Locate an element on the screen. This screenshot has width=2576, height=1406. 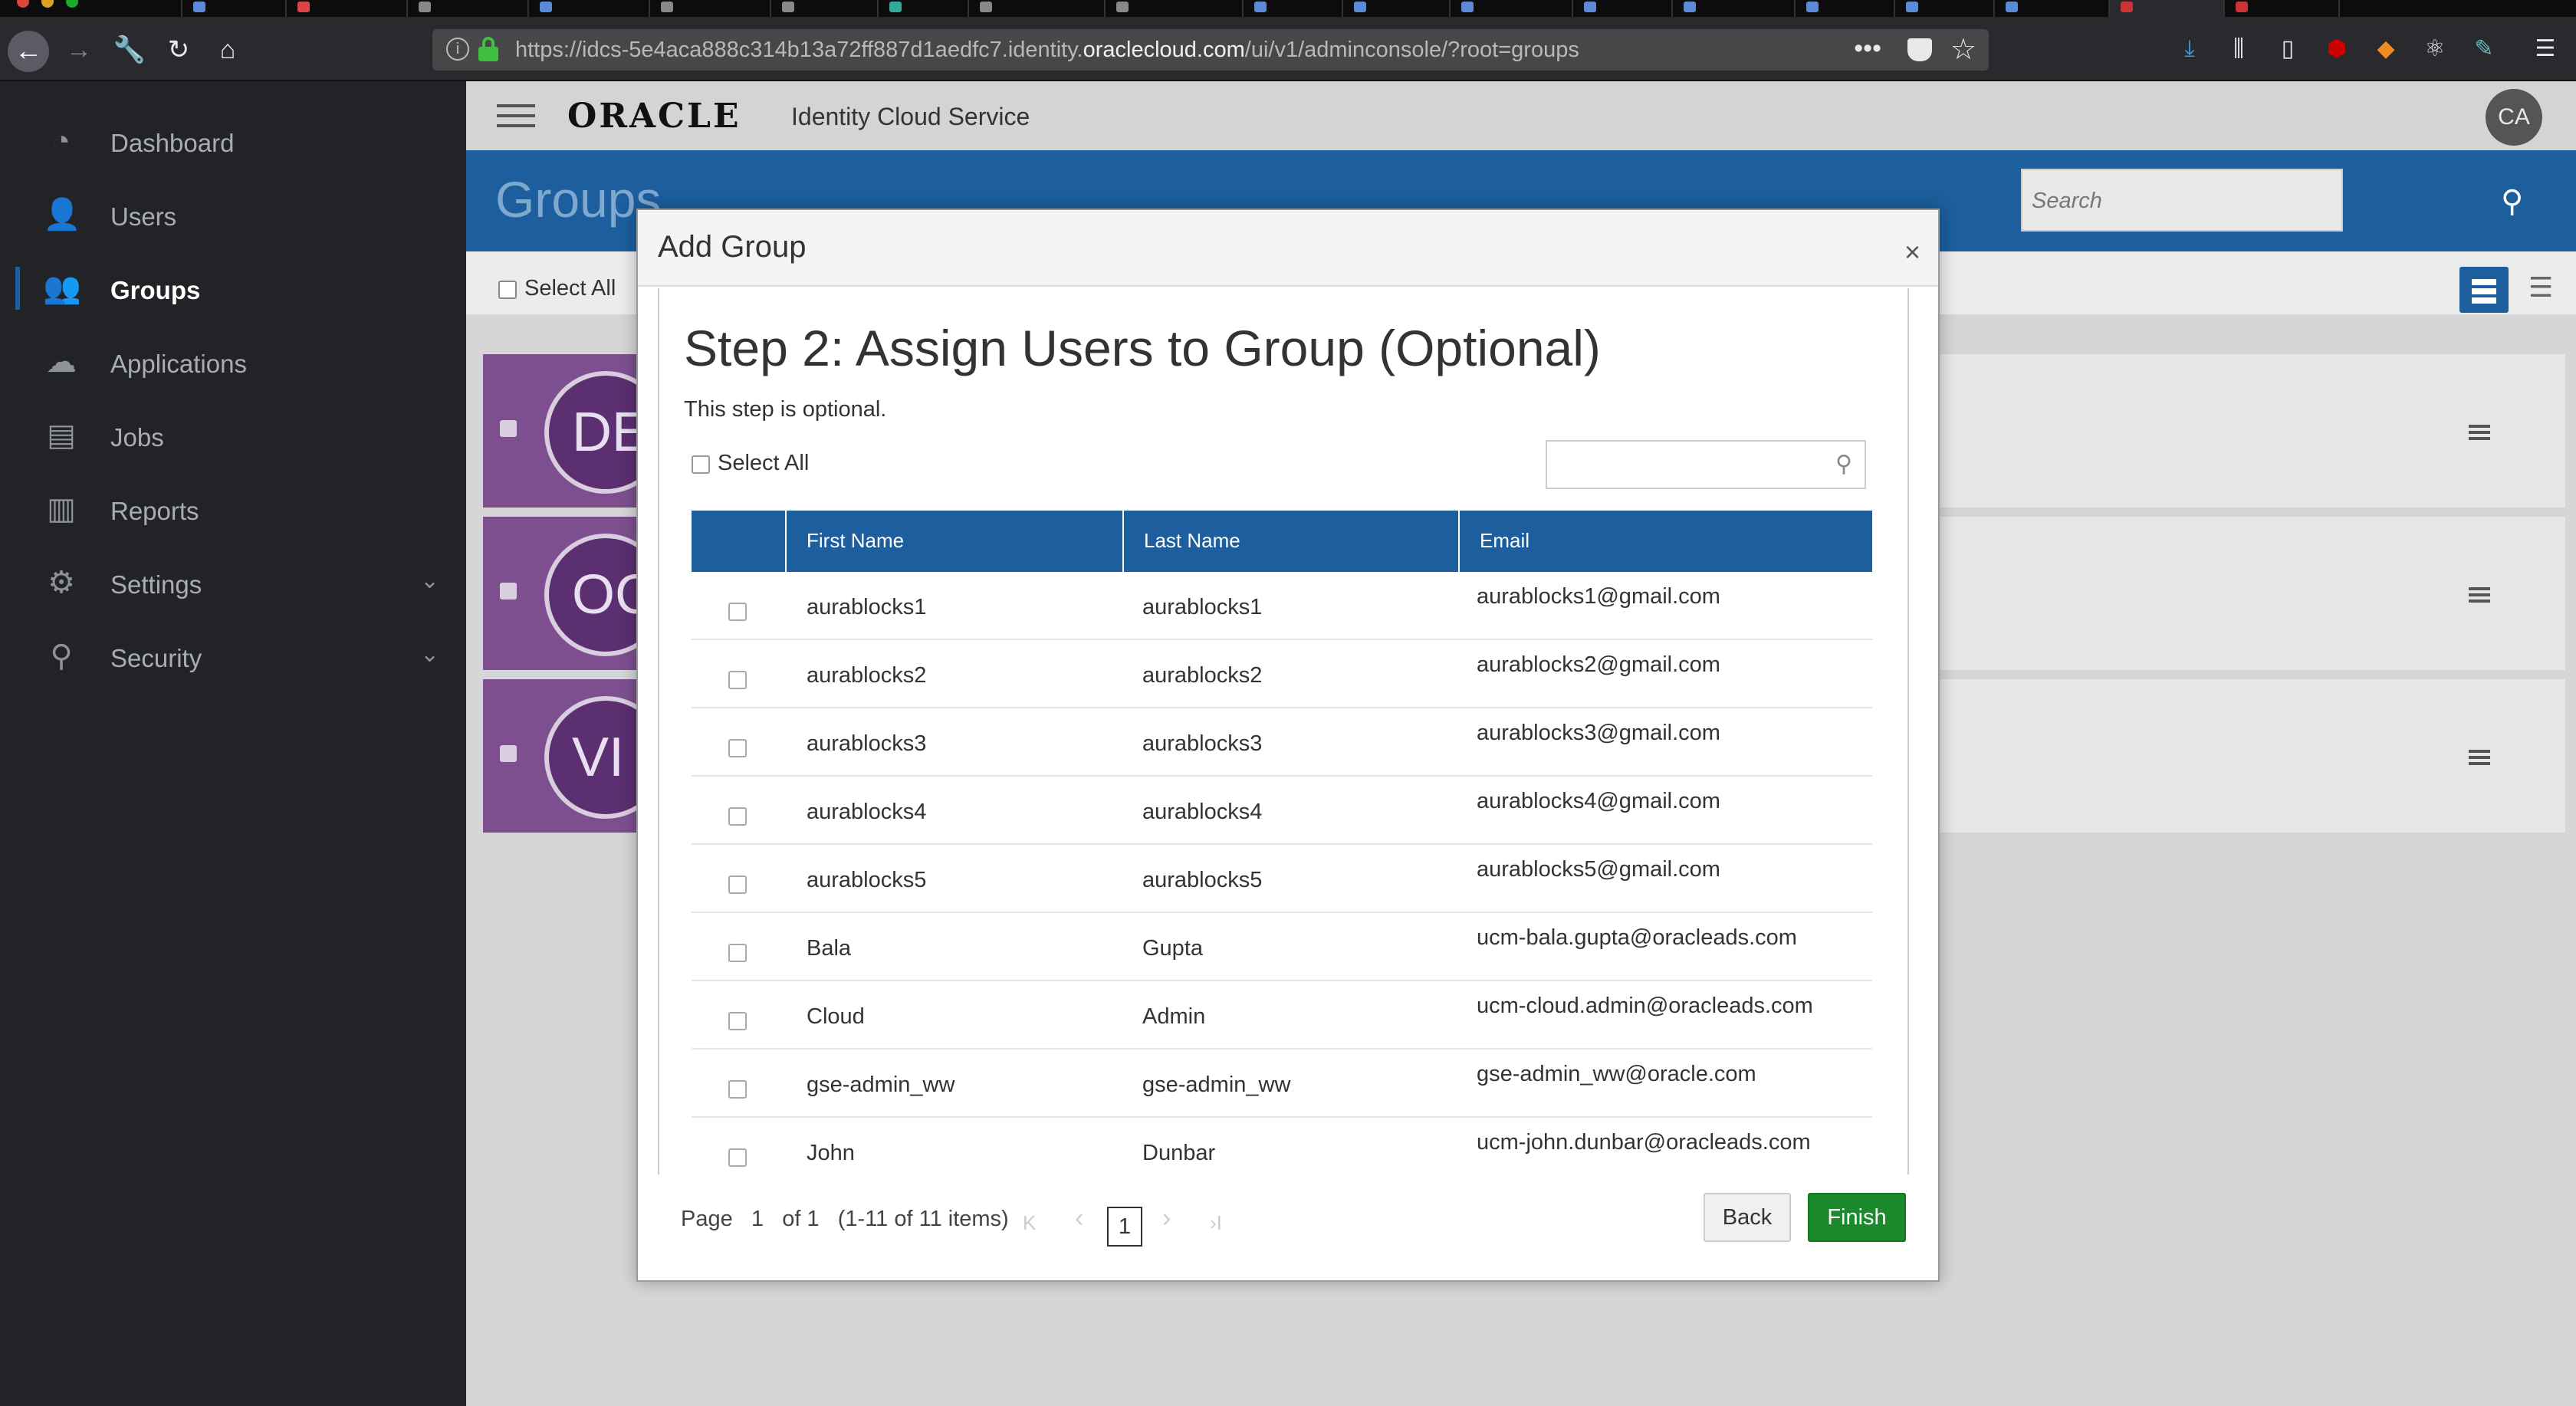
last-name-cell: aurablocks4 is located at coordinates (1202, 812).